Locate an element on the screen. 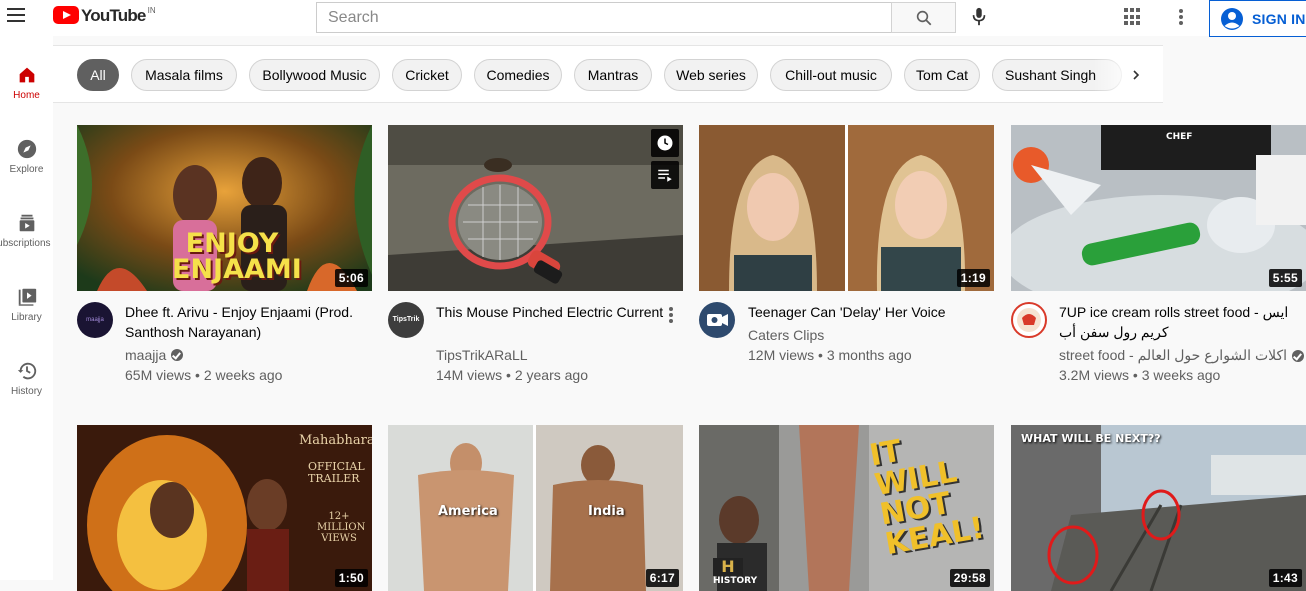 The height and width of the screenshot is (591, 1306). avatar-text: TipsTrik is located at coordinates (406, 319).